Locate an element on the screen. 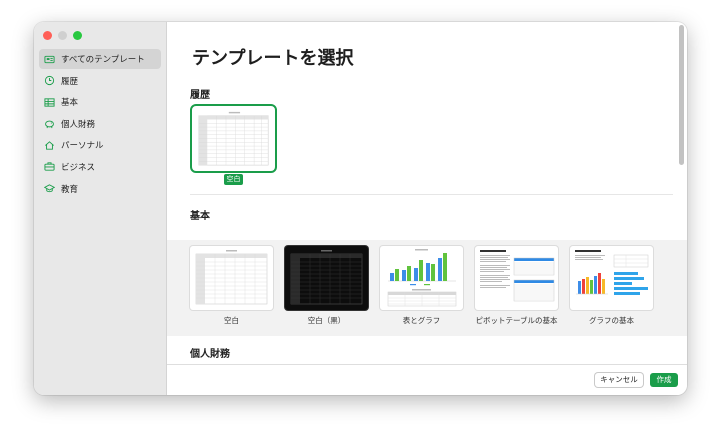  sidebar-item-education: 教育 is located at coordinates (100, 189).